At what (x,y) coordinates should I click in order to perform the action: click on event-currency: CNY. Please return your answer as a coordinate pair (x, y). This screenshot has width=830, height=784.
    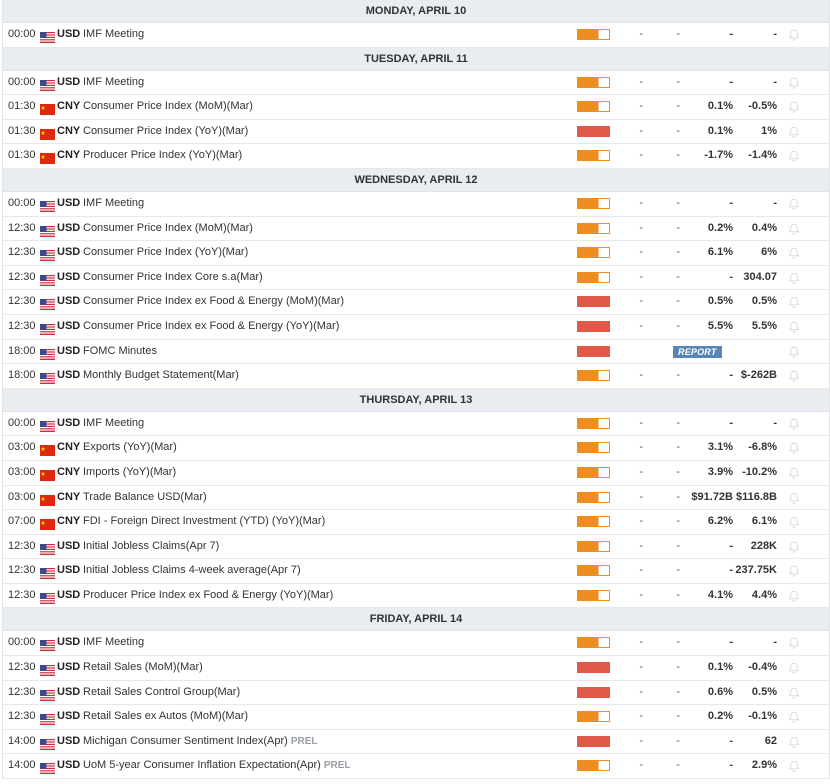
    Looking at the image, I should click on (69, 521).